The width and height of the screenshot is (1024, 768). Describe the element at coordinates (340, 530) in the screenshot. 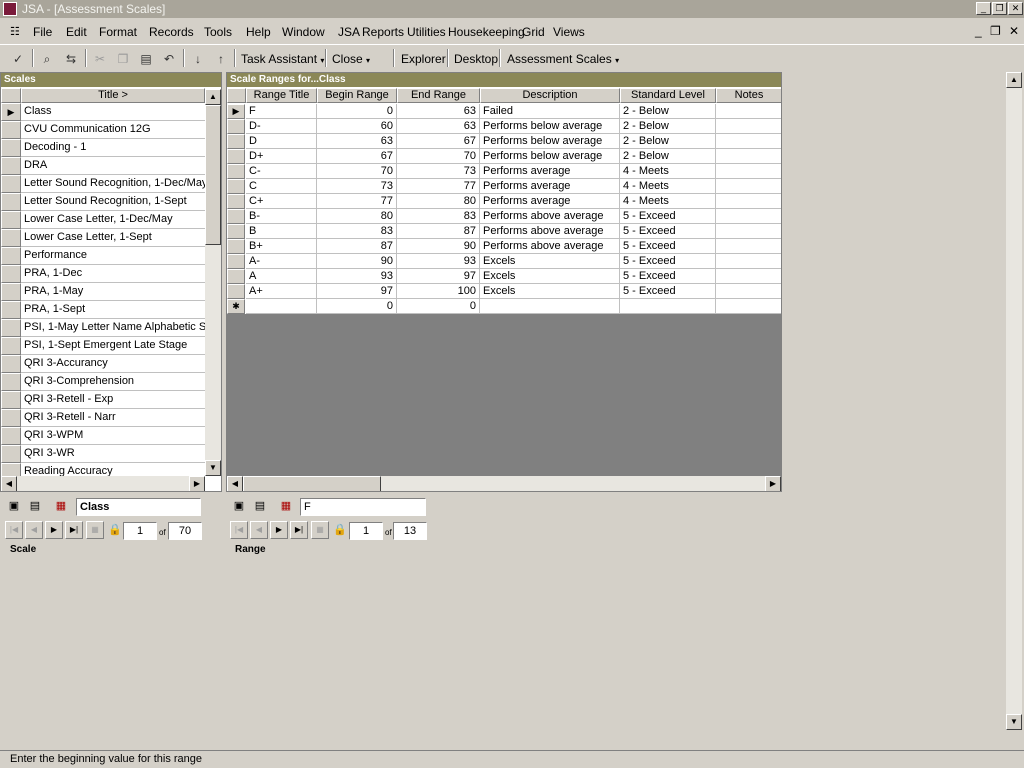

I see `lock-icon: 🔒` at that location.